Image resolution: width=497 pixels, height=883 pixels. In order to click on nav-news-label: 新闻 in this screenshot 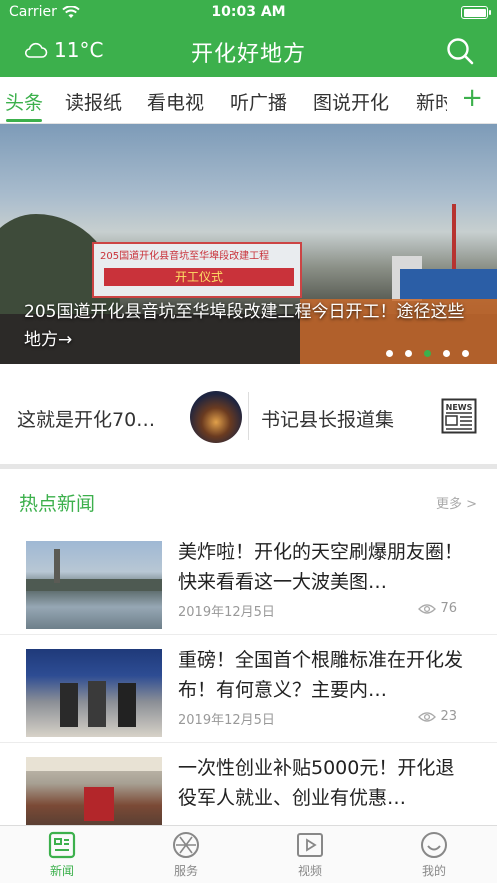, I will do `click(61, 871)`.